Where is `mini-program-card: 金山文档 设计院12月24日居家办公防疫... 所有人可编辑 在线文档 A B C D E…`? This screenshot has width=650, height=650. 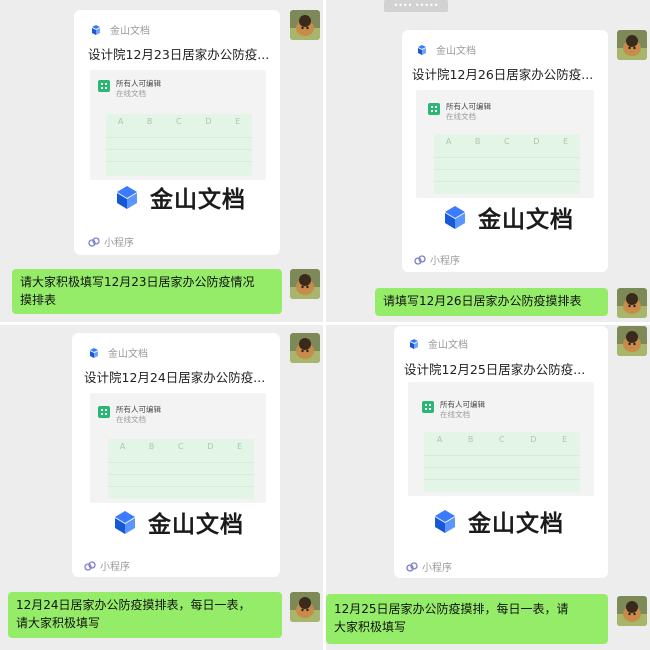 mini-program-card: 金山文档 设计院12月24日居家办公防疫... 所有人可编辑 在线文档 A B C D E… is located at coordinates (176, 455).